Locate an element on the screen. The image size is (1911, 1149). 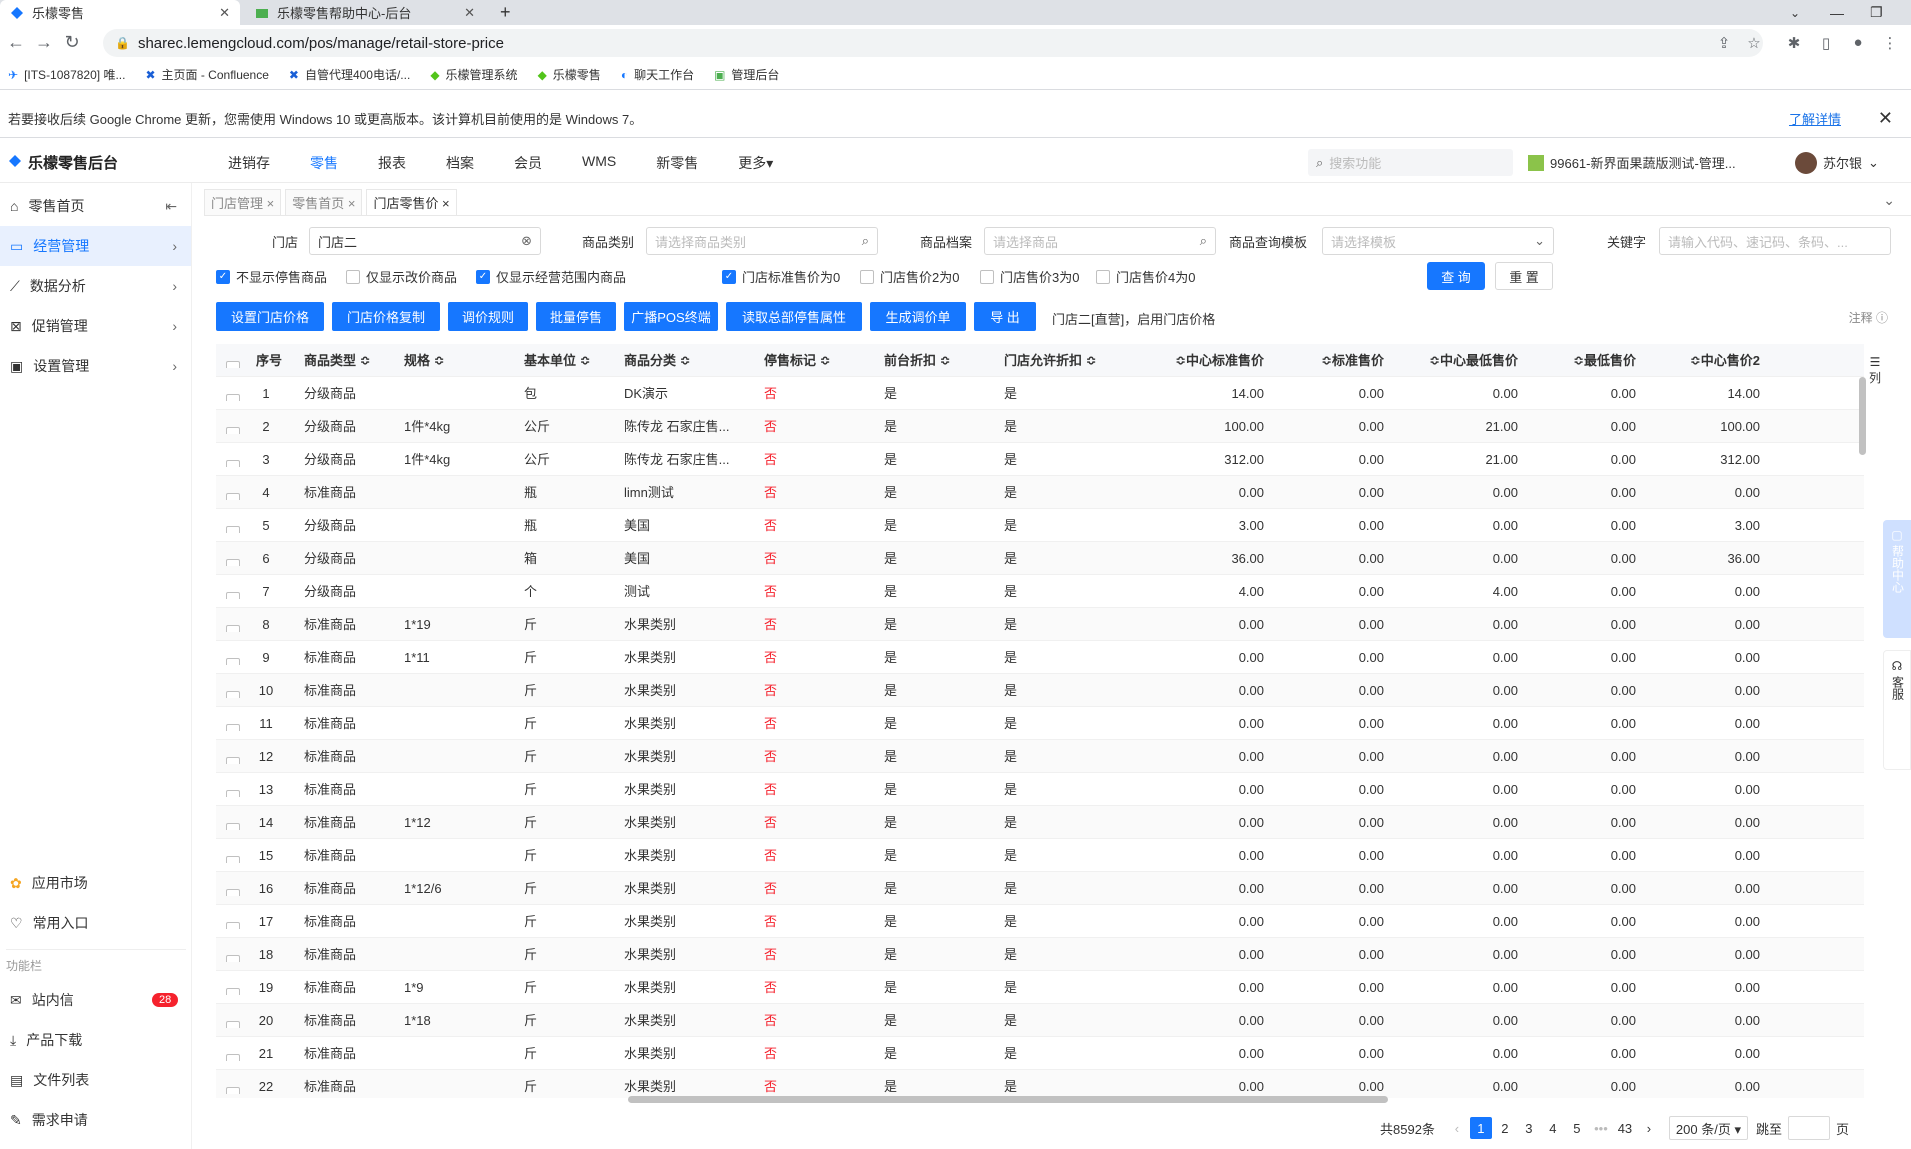
checkbox-price3-zero: 门店售价3为0 is located at coordinates (1029, 276).